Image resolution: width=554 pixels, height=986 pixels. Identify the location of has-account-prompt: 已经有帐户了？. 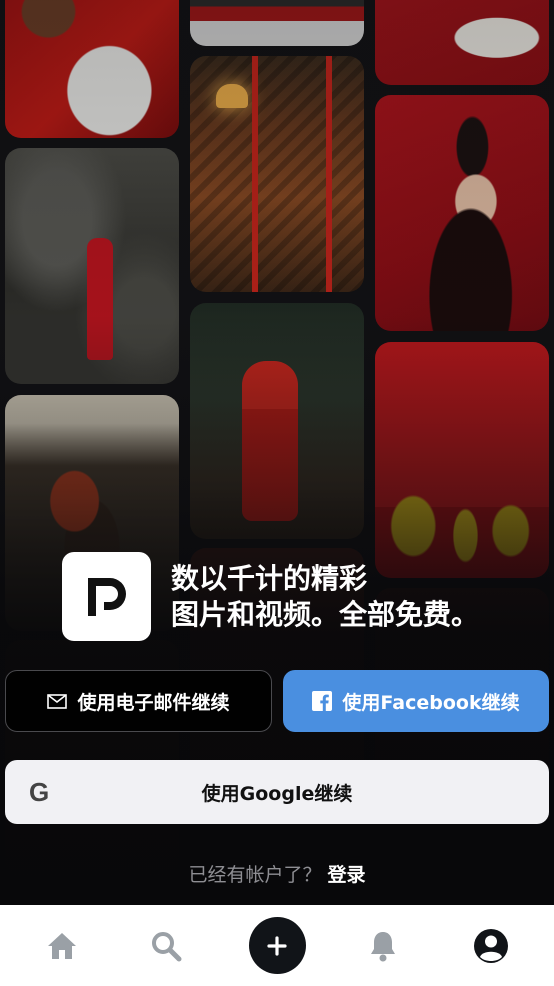
(255, 875).